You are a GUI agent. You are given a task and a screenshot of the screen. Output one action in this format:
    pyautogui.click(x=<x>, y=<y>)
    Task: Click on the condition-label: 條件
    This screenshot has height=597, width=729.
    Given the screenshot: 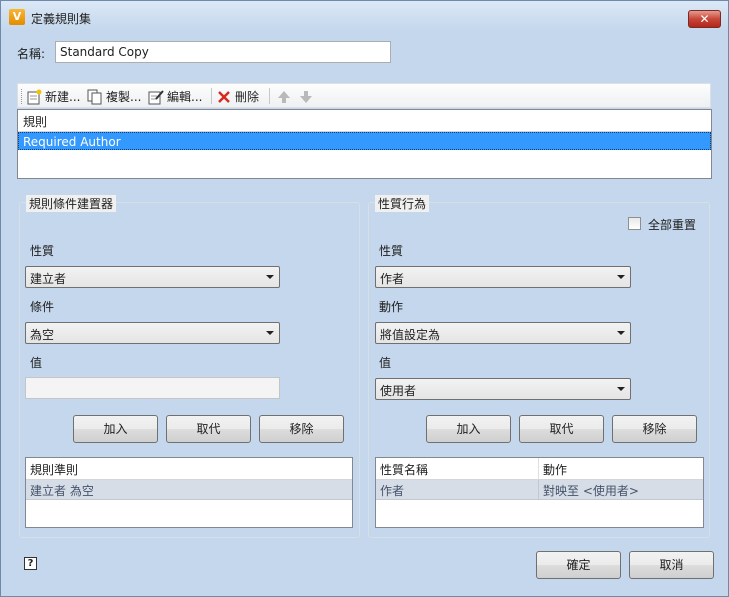 What is the action you would take?
    pyautogui.click(x=42, y=307)
    